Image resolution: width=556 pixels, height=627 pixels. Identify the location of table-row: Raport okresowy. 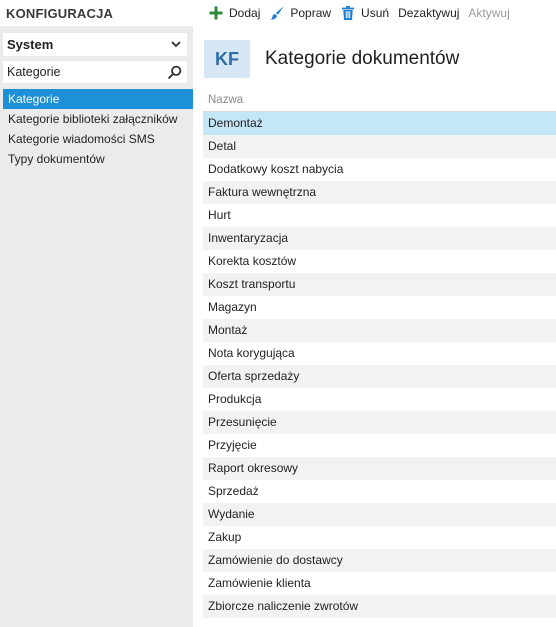
(379, 468).